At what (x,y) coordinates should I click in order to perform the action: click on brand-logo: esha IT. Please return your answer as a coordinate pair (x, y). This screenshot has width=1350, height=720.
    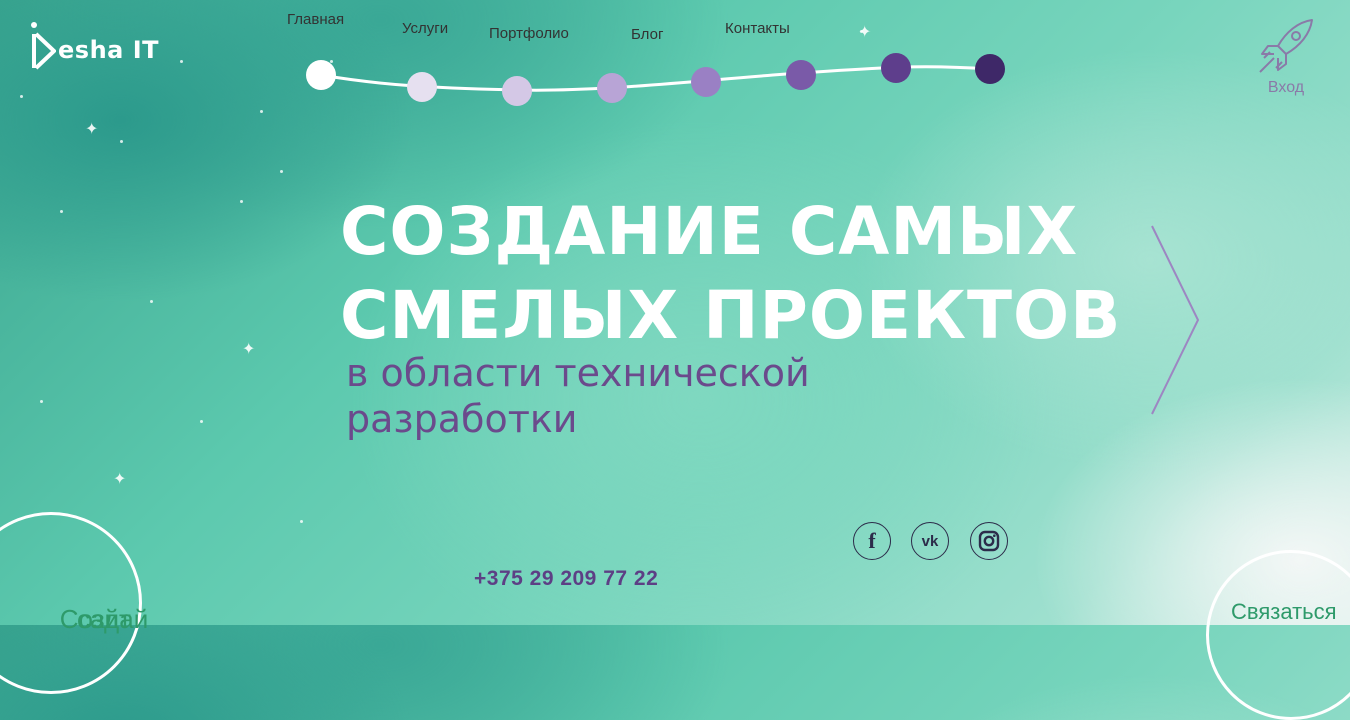
    Looking at the image, I should click on (103, 47).